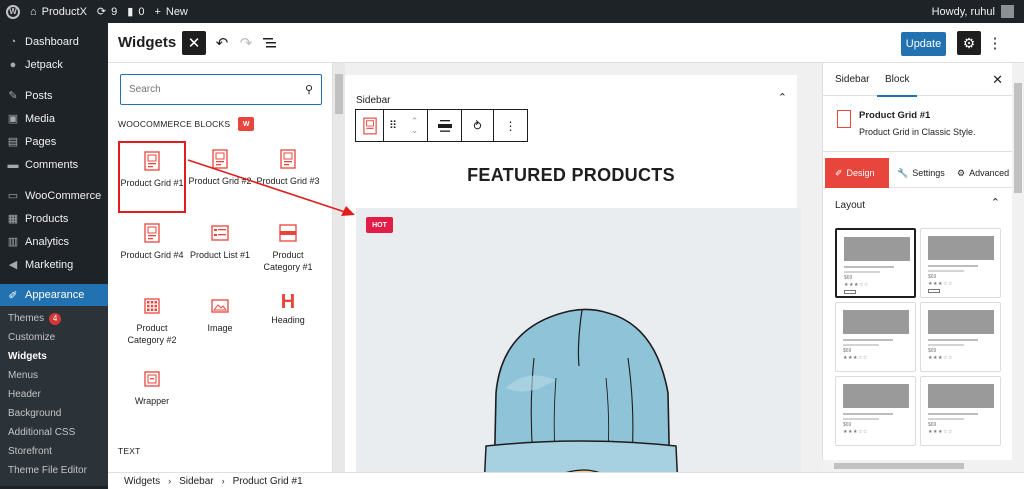 Image resolution: width=1024 pixels, height=489 pixels. Describe the element at coordinates (960, 263) in the screenshot. I see `layout-option-2: $69 ★★★☆☆` at that location.